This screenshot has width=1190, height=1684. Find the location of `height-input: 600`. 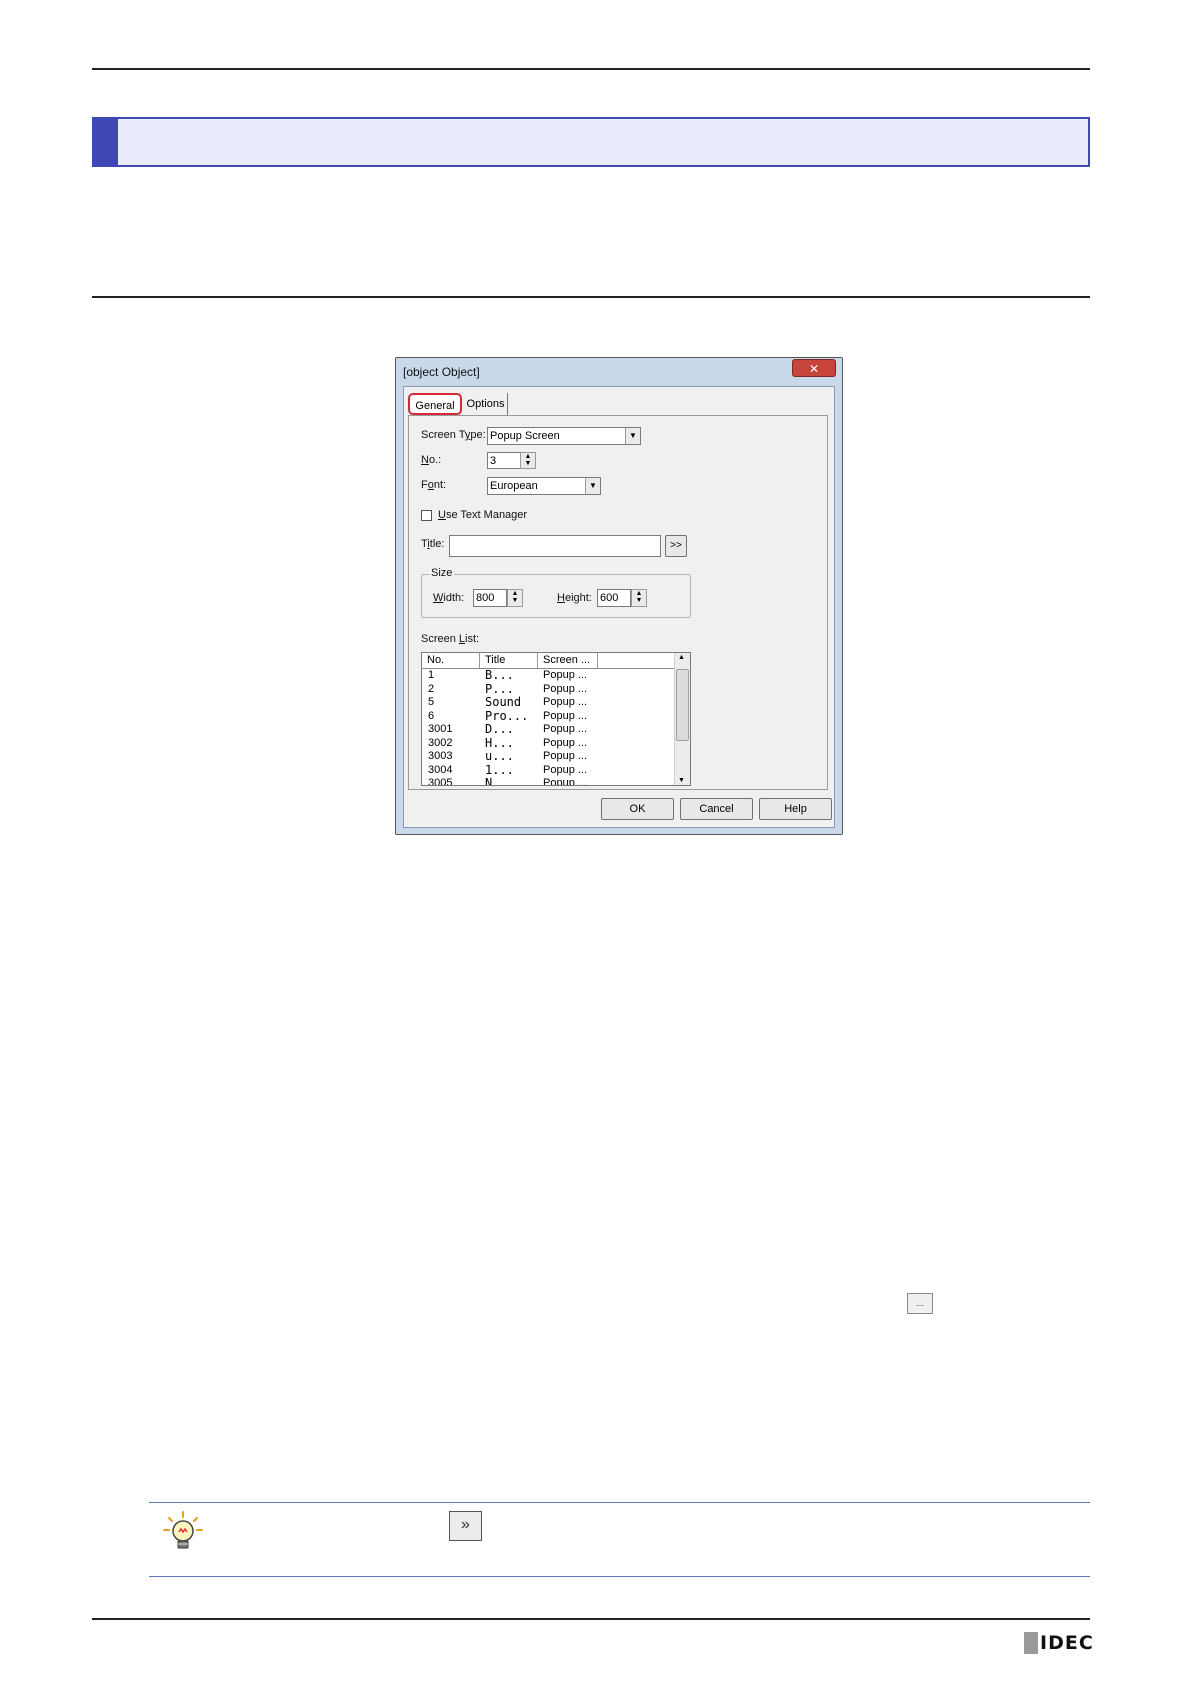

height-input: 600 is located at coordinates (614, 598).